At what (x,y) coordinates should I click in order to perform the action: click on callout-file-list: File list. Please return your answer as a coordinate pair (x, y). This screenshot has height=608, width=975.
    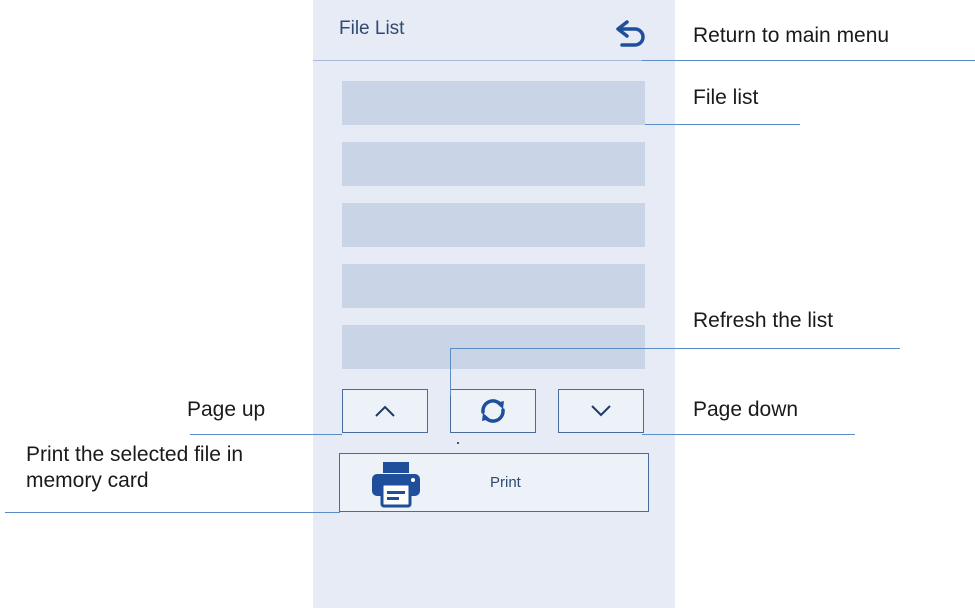
    Looking at the image, I should click on (726, 97).